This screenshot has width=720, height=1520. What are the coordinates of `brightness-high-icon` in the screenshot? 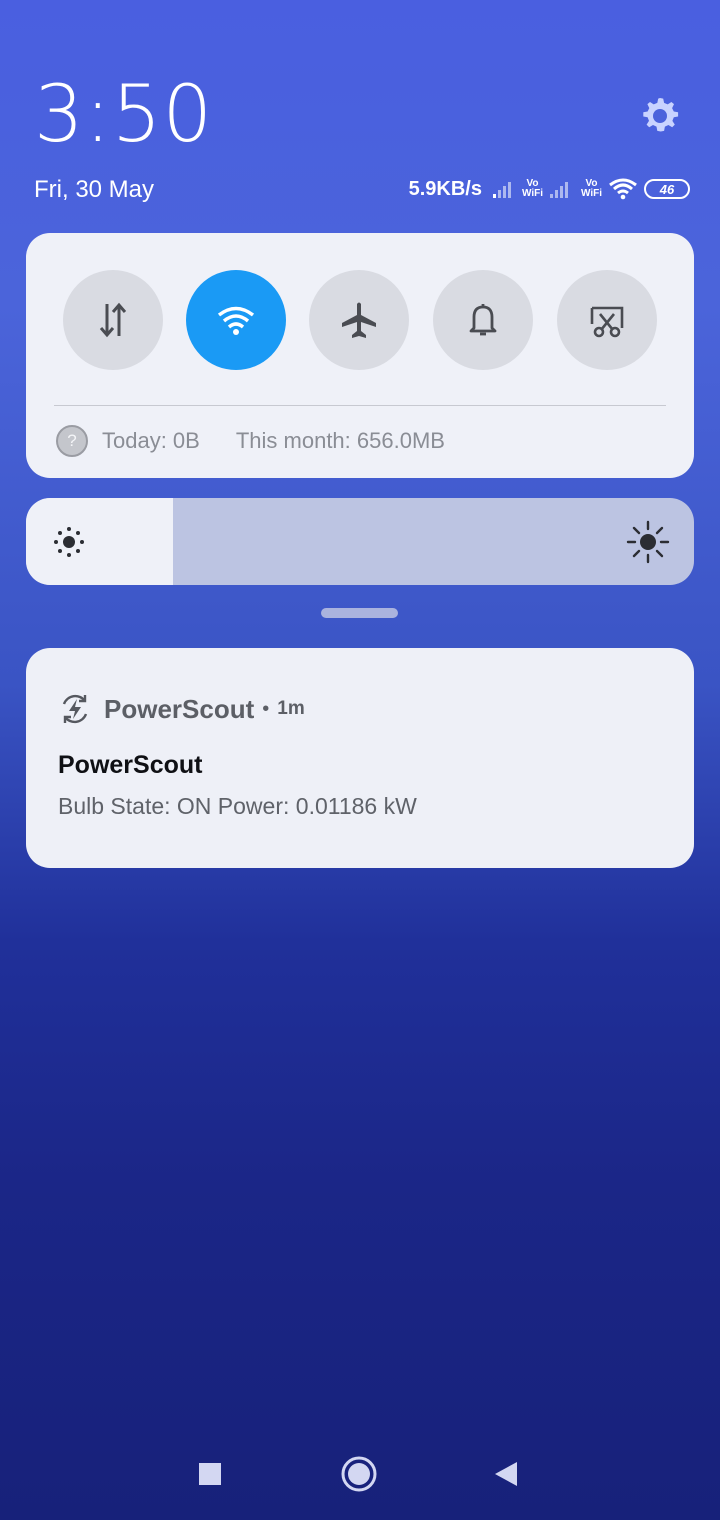 It's located at (648, 542).